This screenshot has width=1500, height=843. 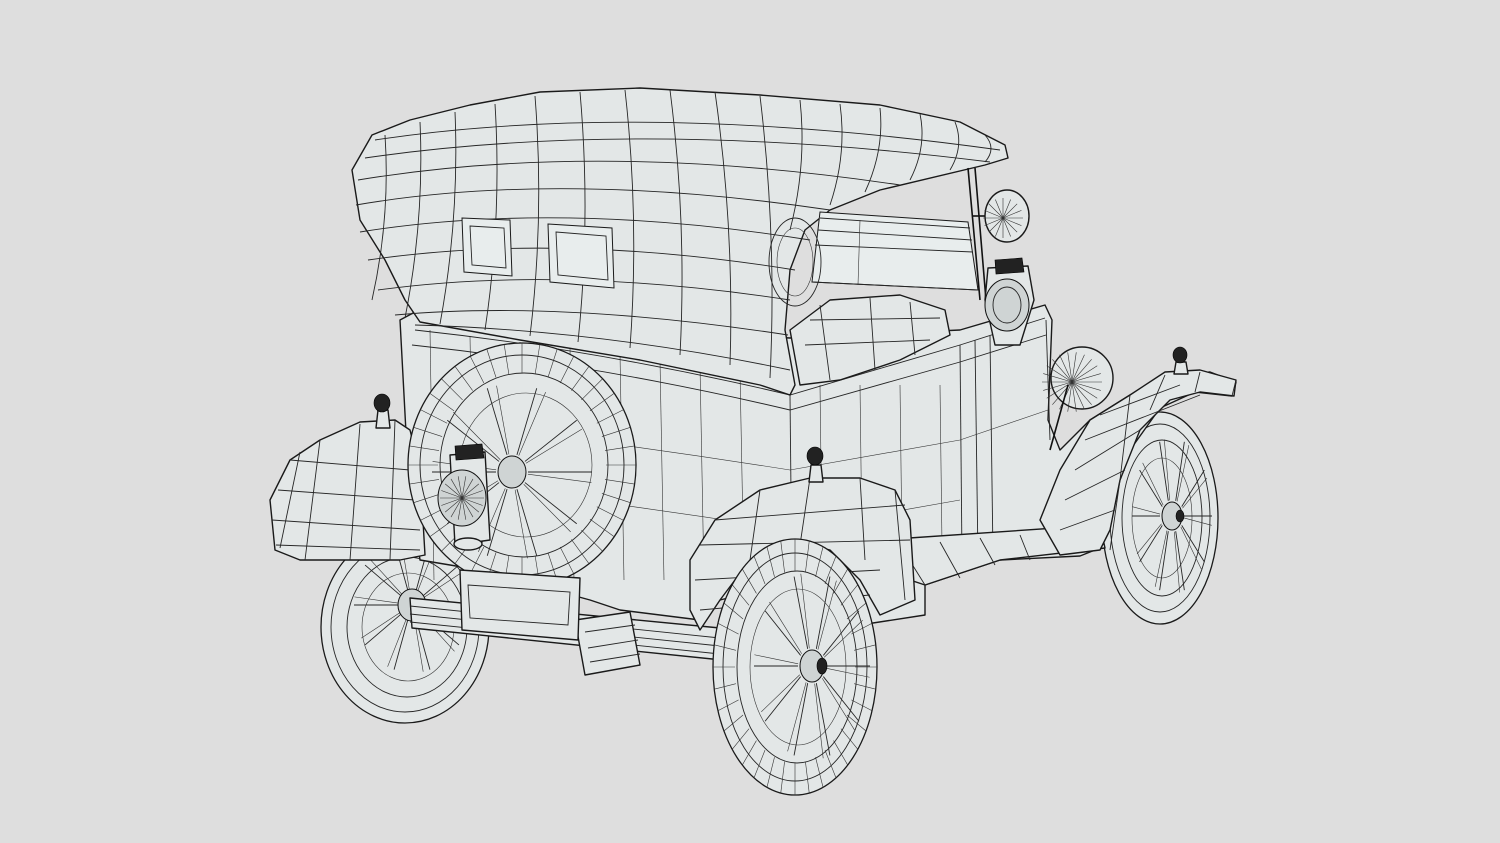 I want to click on spare-wheel, so click(x=522, y=465).